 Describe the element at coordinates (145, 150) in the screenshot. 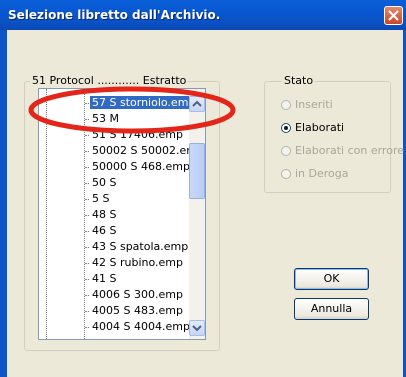

I see `tree-item: 50002 S 50002.emp` at that location.